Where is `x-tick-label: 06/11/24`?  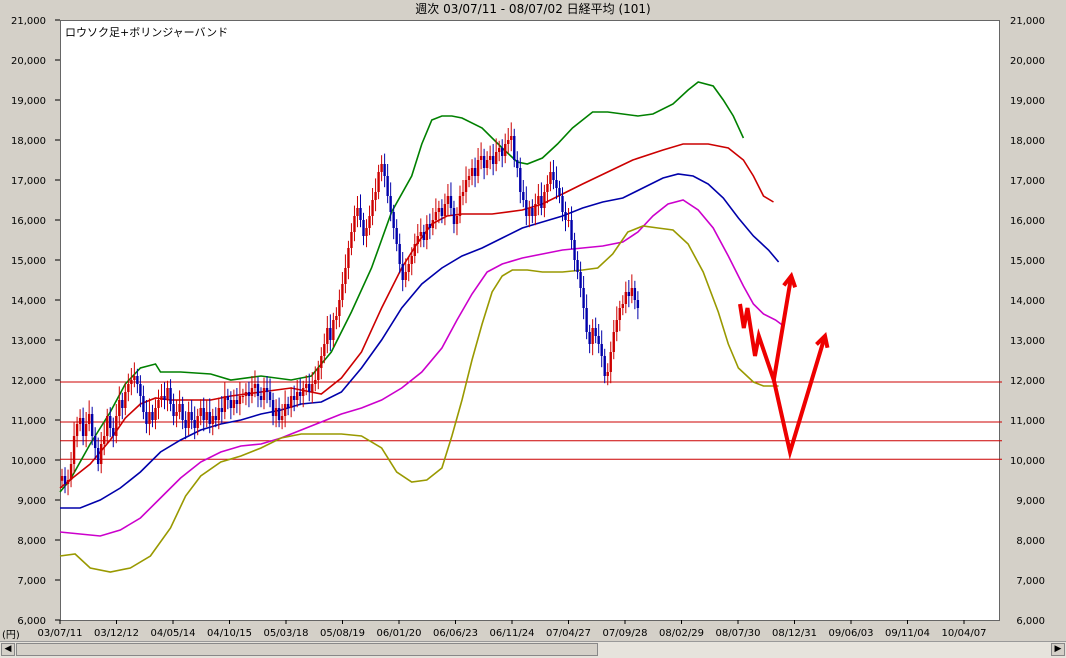 x-tick-label: 06/11/24 is located at coordinates (512, 633).